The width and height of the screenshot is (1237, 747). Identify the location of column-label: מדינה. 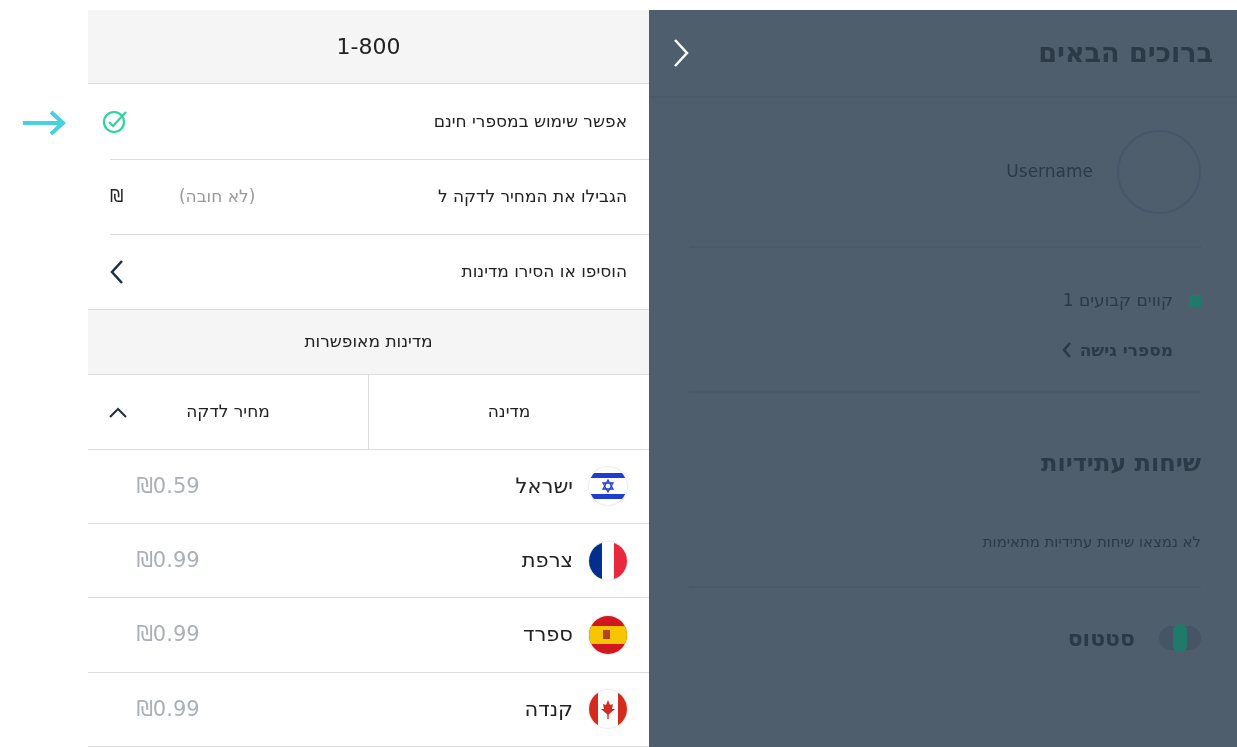
(509, 411).